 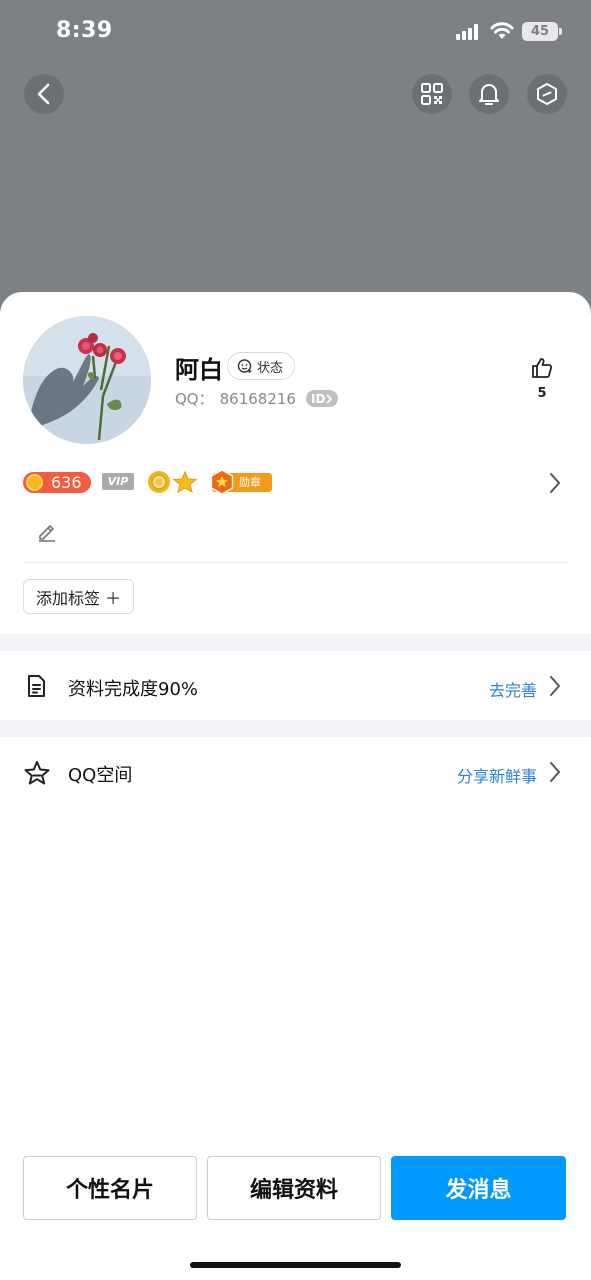 What do you see at coordinates (47, 531) in the screenshot?
I see `pencil-icon` at bounding box center [47, 531].